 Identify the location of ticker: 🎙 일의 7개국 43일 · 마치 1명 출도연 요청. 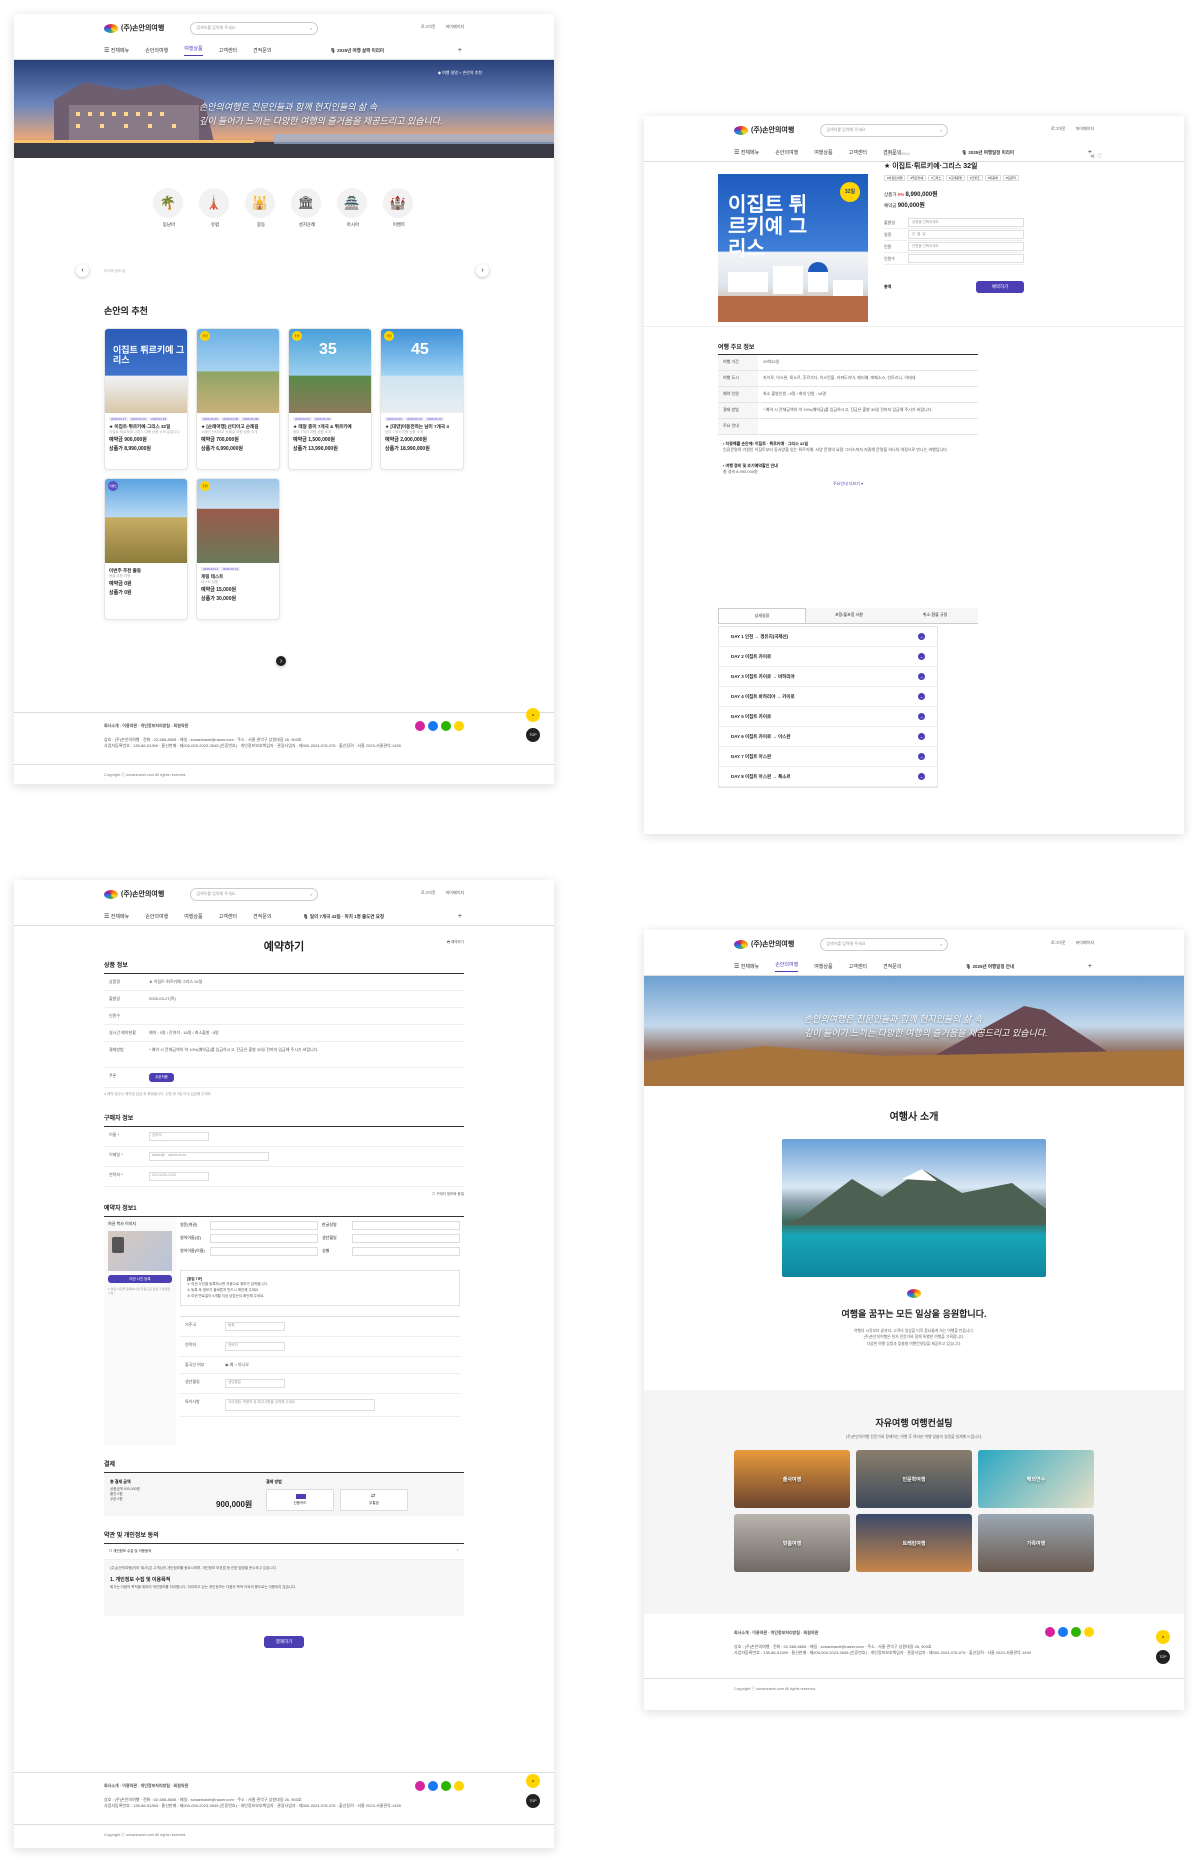
(343, 917).